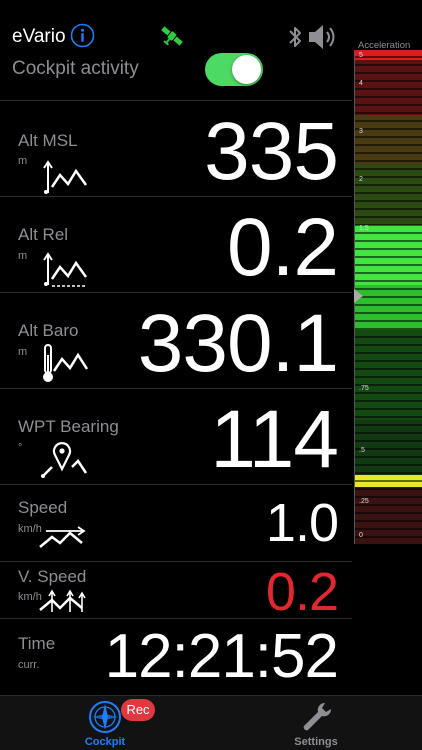 The height and width of the screenshot is (750, 422). Describe the element at coordinates (364, 228) in the screenshot. I see `gauge-tick-label: 1.5` at that location.